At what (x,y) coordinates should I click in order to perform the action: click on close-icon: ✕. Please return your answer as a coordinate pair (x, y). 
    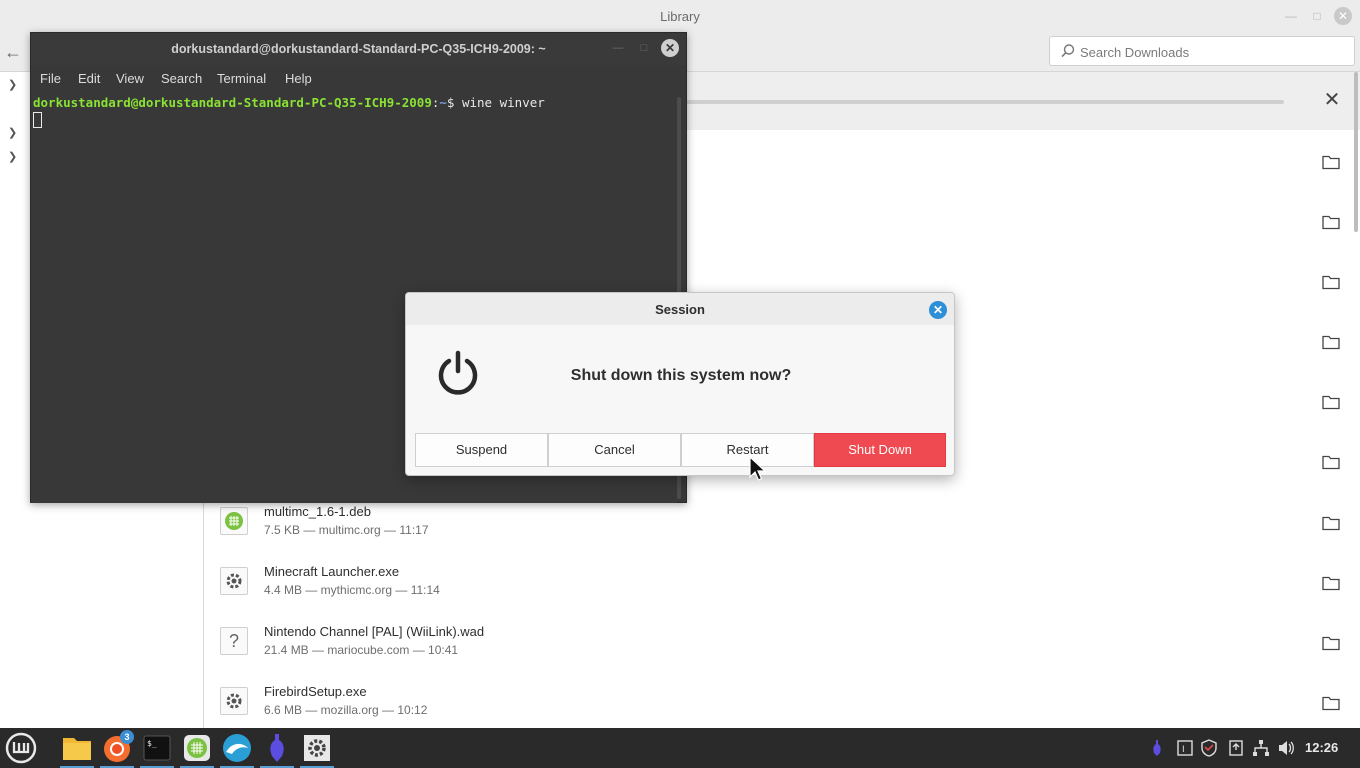
    Looking at the image, I should click on (1332, 100).